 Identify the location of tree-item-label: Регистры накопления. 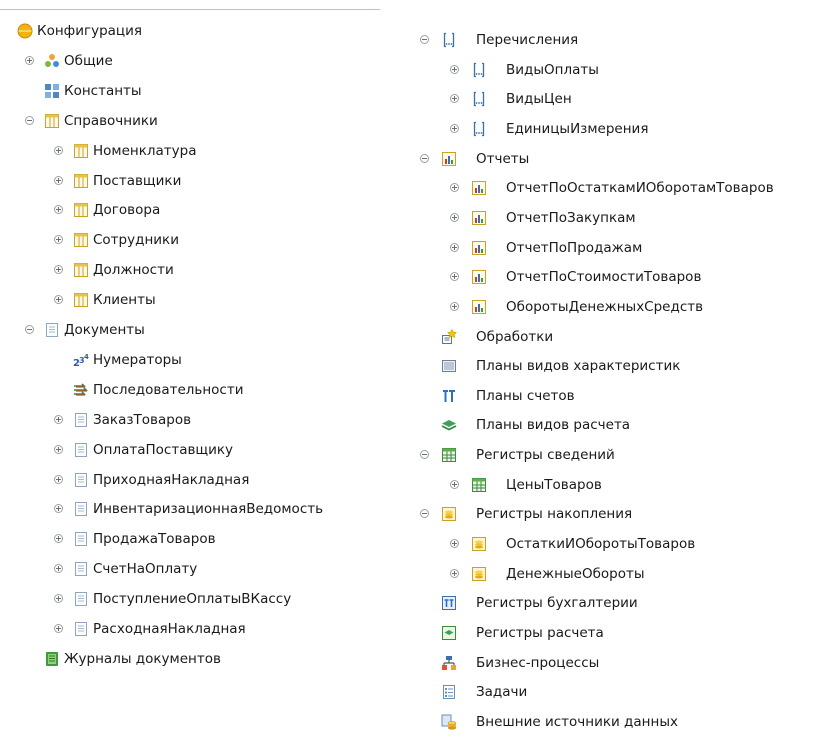
(554, 514).